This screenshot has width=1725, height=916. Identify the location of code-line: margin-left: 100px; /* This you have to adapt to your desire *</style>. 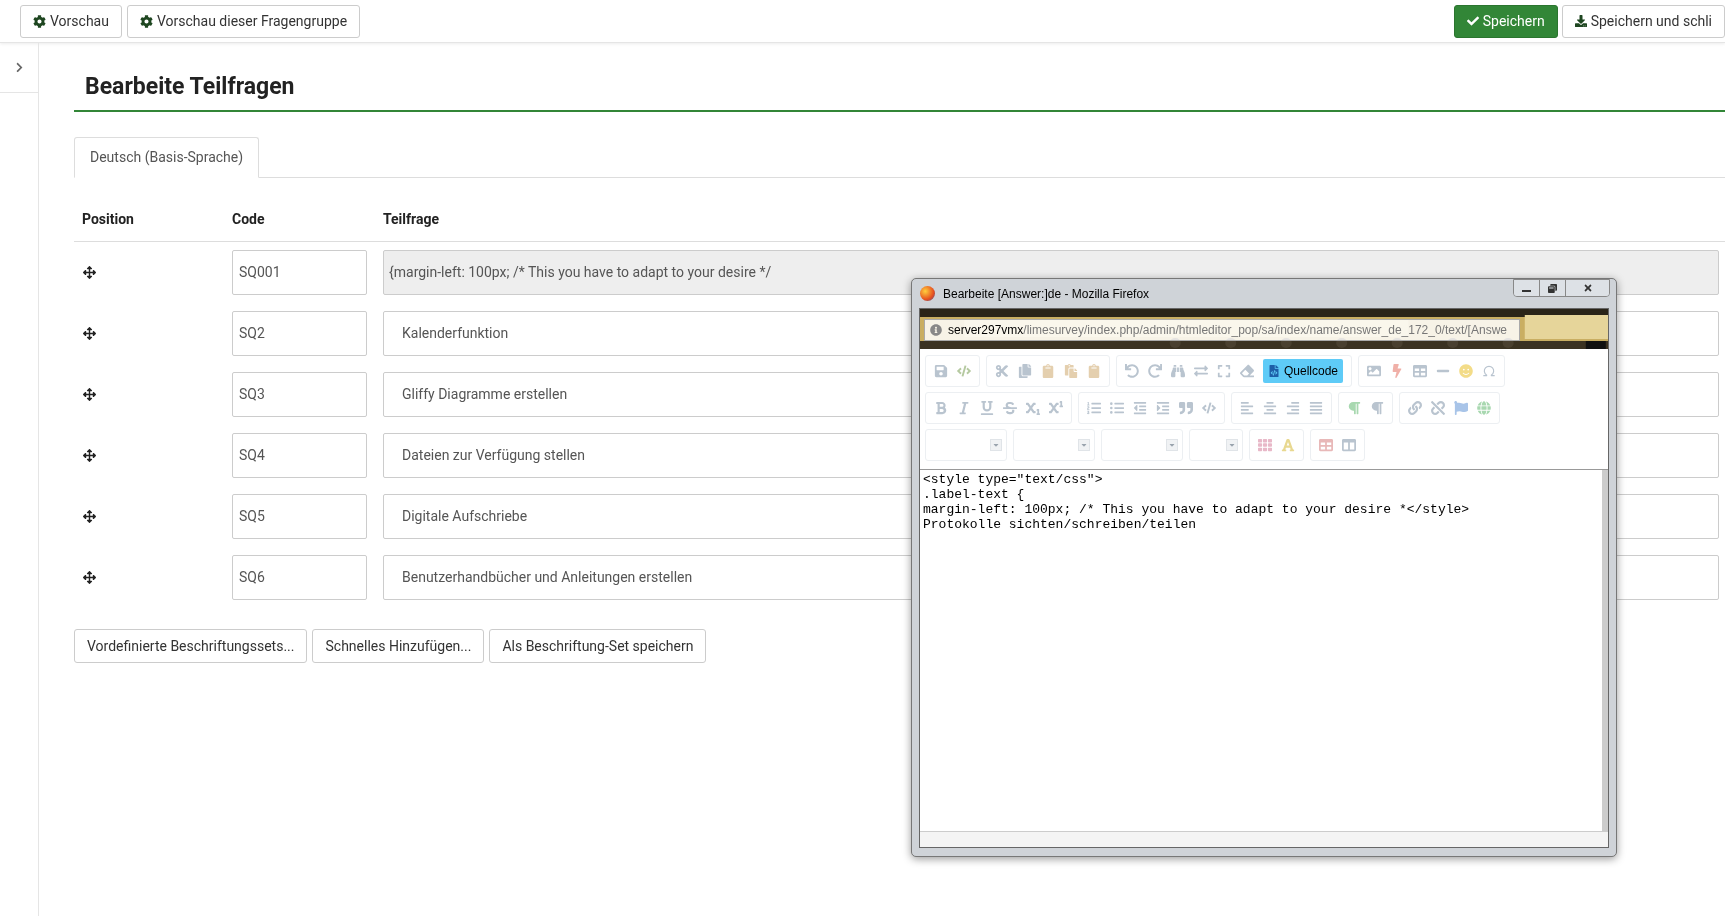
(1196, 509).